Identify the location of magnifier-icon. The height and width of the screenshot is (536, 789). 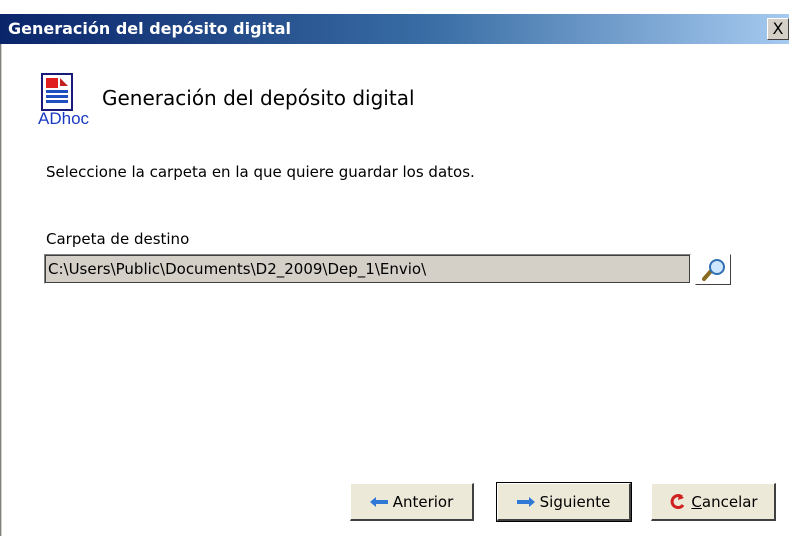
(713, 270).